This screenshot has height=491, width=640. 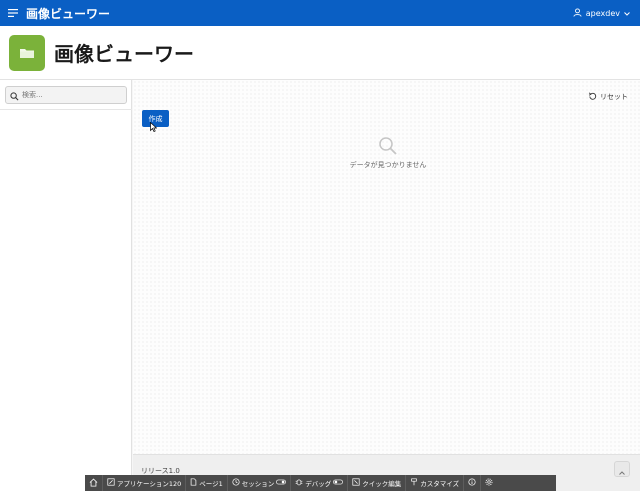 What do you see at coordinates (68, 13) in the screenshot?
I see `app-title: 画像ビューワー` at bounding box center [68, 13].